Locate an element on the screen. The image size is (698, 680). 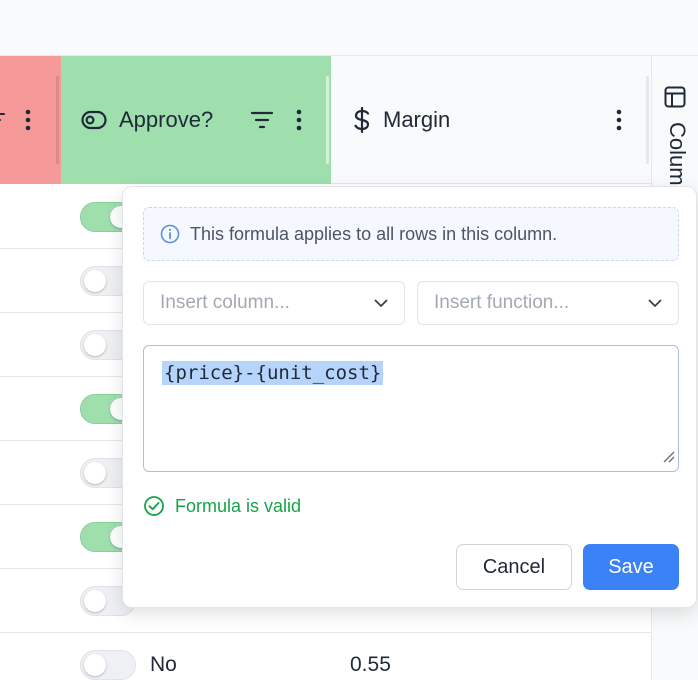
column-header-approve: Approve? is located at coordinates (196, 120).